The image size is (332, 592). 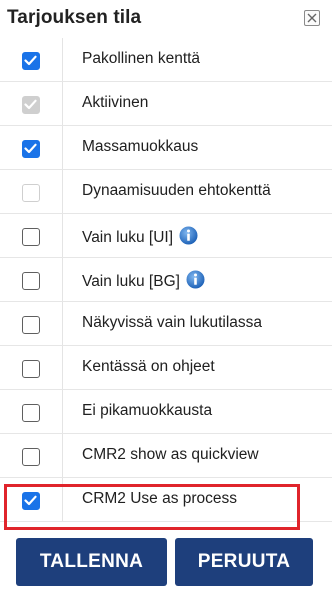 I want to click on option-row: CMR2 show as quickview, so click(x=166, y=456).